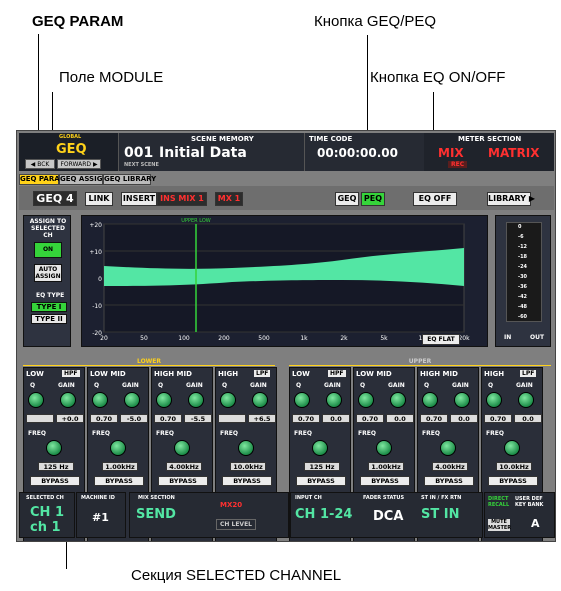  I want to click on annotation-geq-param: GEQ PARAM, so click(78, 21).